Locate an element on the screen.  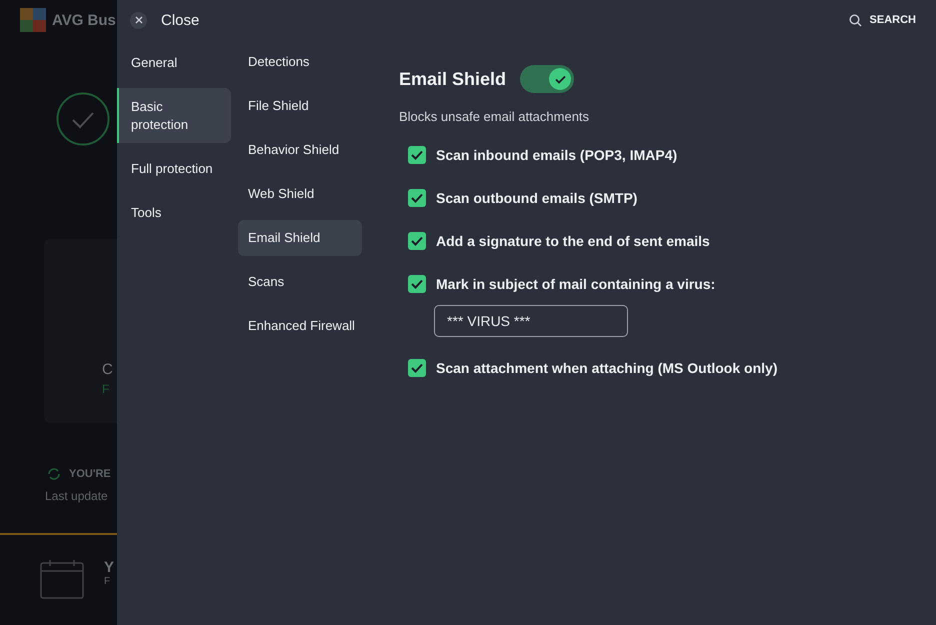
category-item: Basic protection is located at coordinates (174, 115).